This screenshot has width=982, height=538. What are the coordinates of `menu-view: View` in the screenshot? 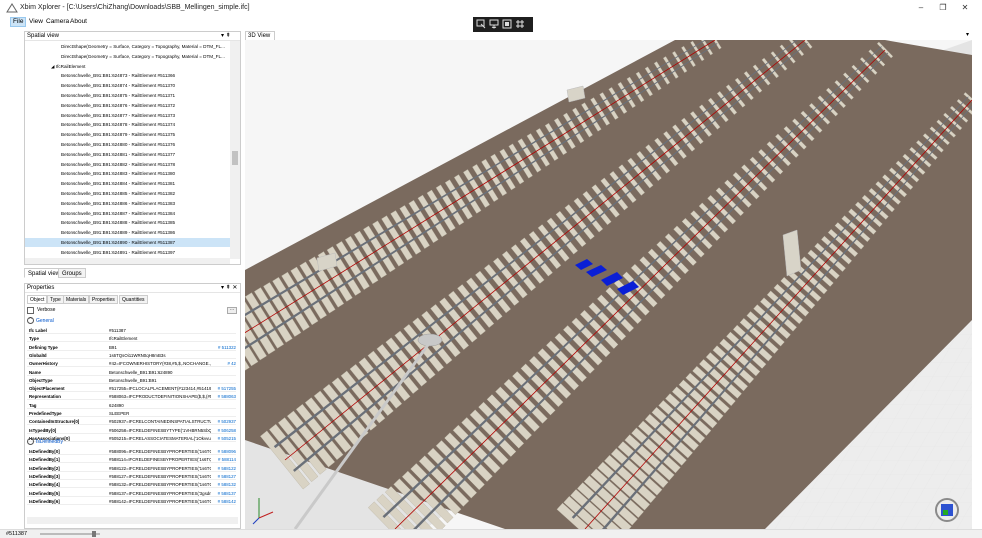 It's located at (36, 22).